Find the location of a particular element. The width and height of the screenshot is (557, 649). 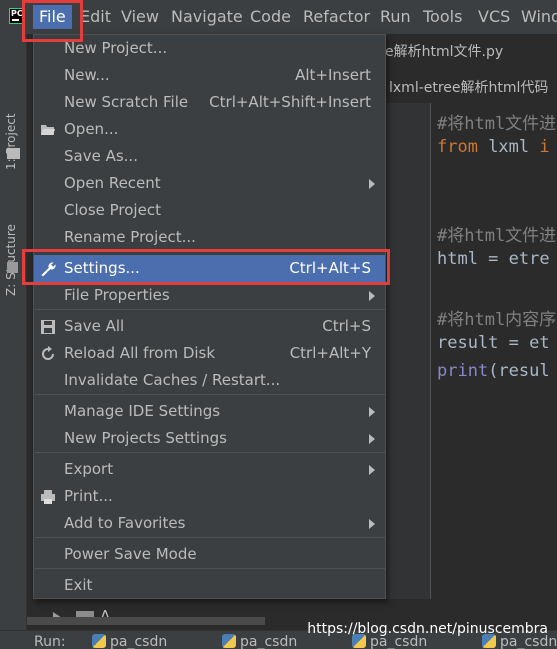

code-line: from lxml i is located at coordinates (493, 147).